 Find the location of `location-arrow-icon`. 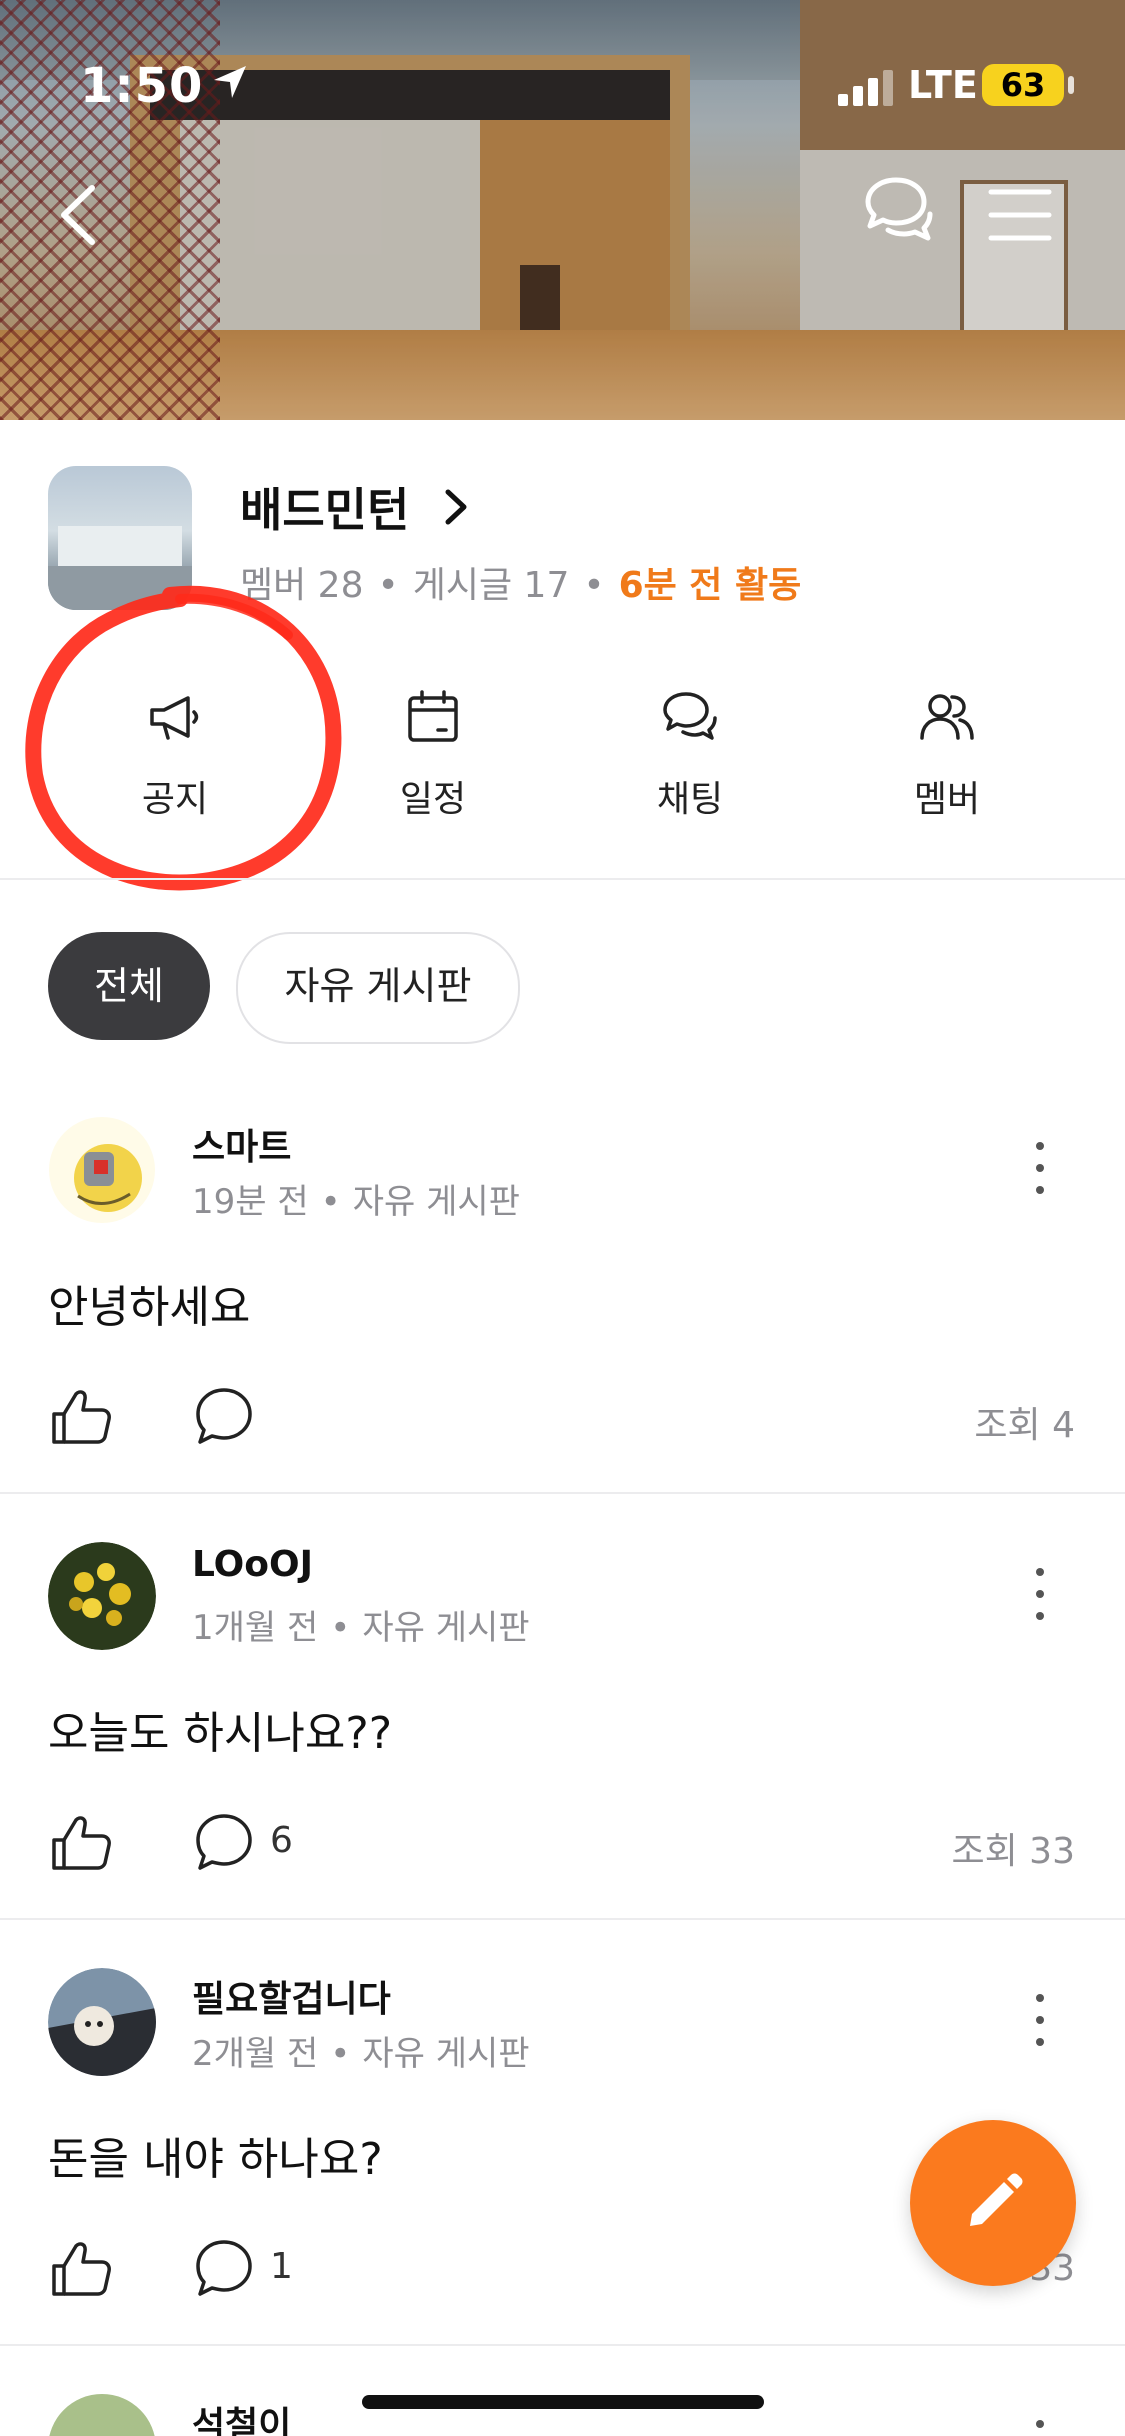

location-arrow-icon is located at coordinates (230, 82).